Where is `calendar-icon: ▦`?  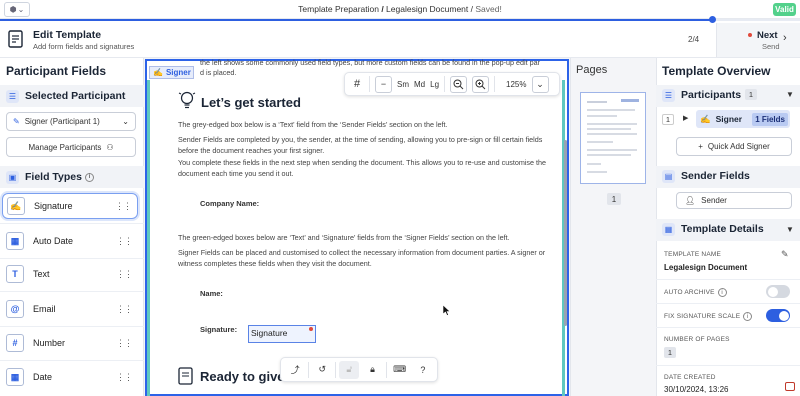 calendar-icon: ▦ is located at coordinates (15, 377).